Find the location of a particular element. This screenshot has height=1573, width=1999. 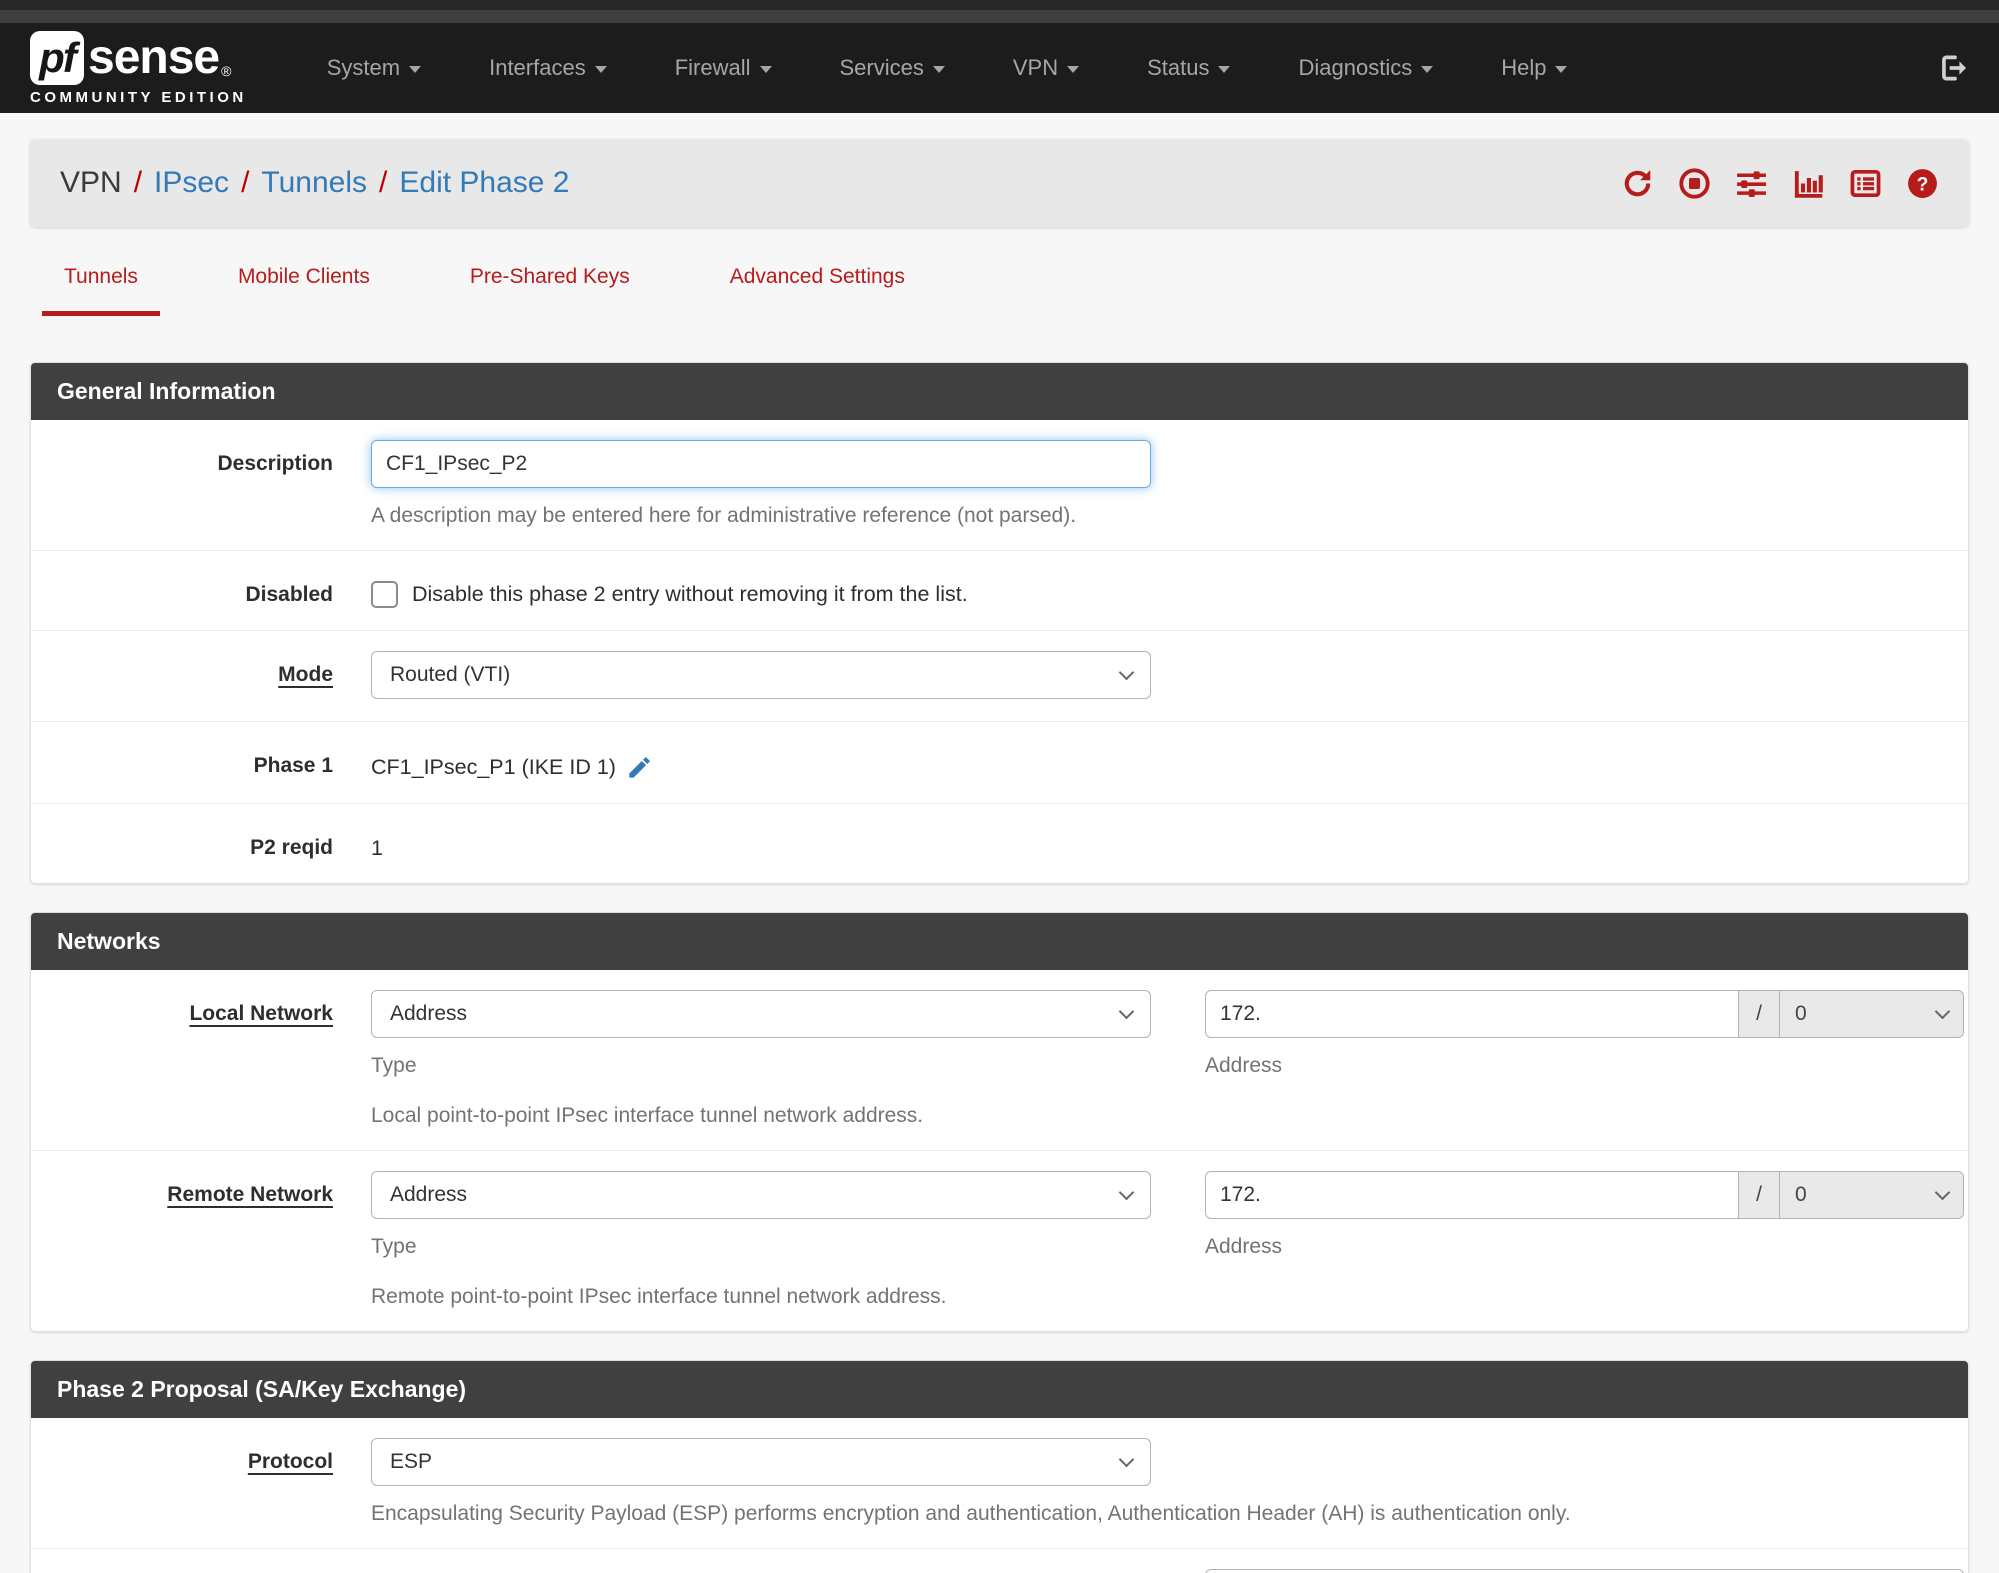

stop-circle-icon is located at coordinates (1694, 183).